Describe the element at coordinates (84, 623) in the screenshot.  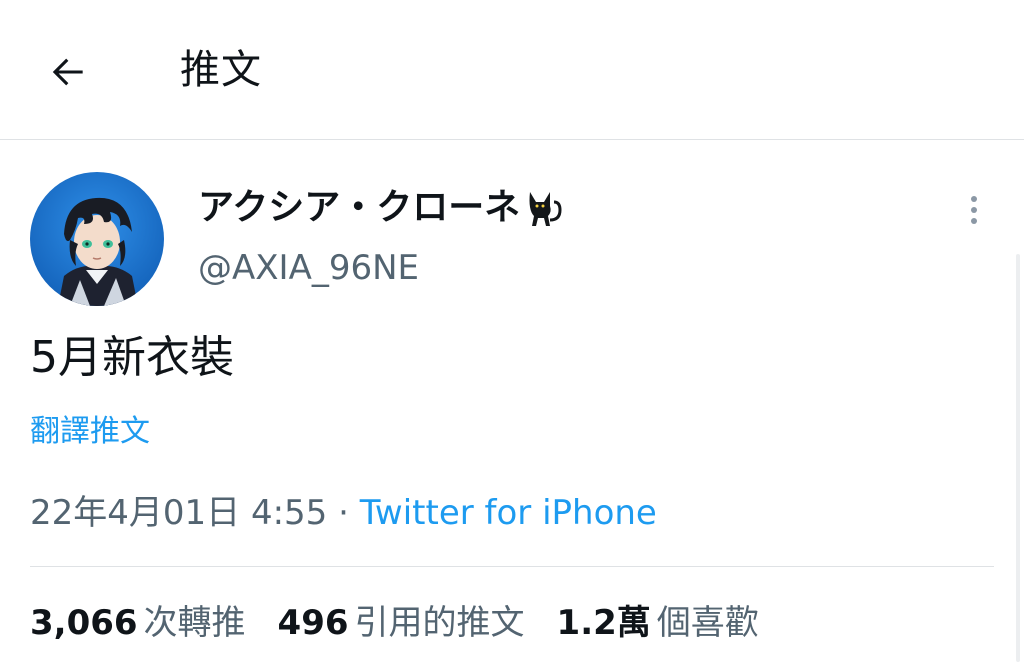
I see `retweets-count: 3,066` at that location.